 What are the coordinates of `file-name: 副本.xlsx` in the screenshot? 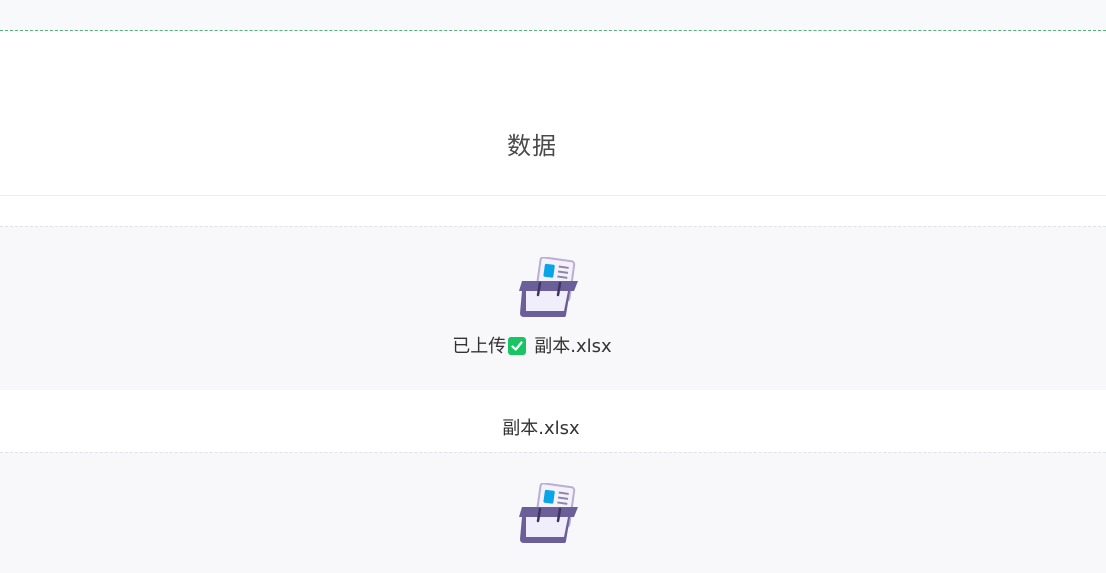 It's located at (541, 428).